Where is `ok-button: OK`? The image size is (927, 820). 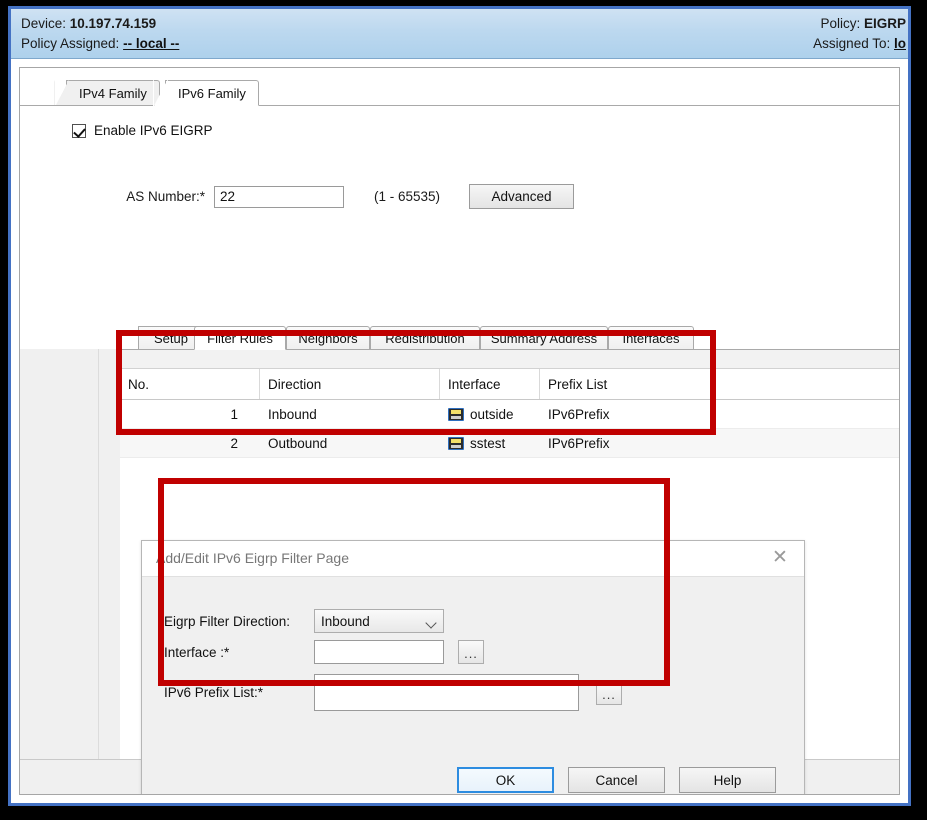 ok-button: OK is located at coordinates (505, 780).